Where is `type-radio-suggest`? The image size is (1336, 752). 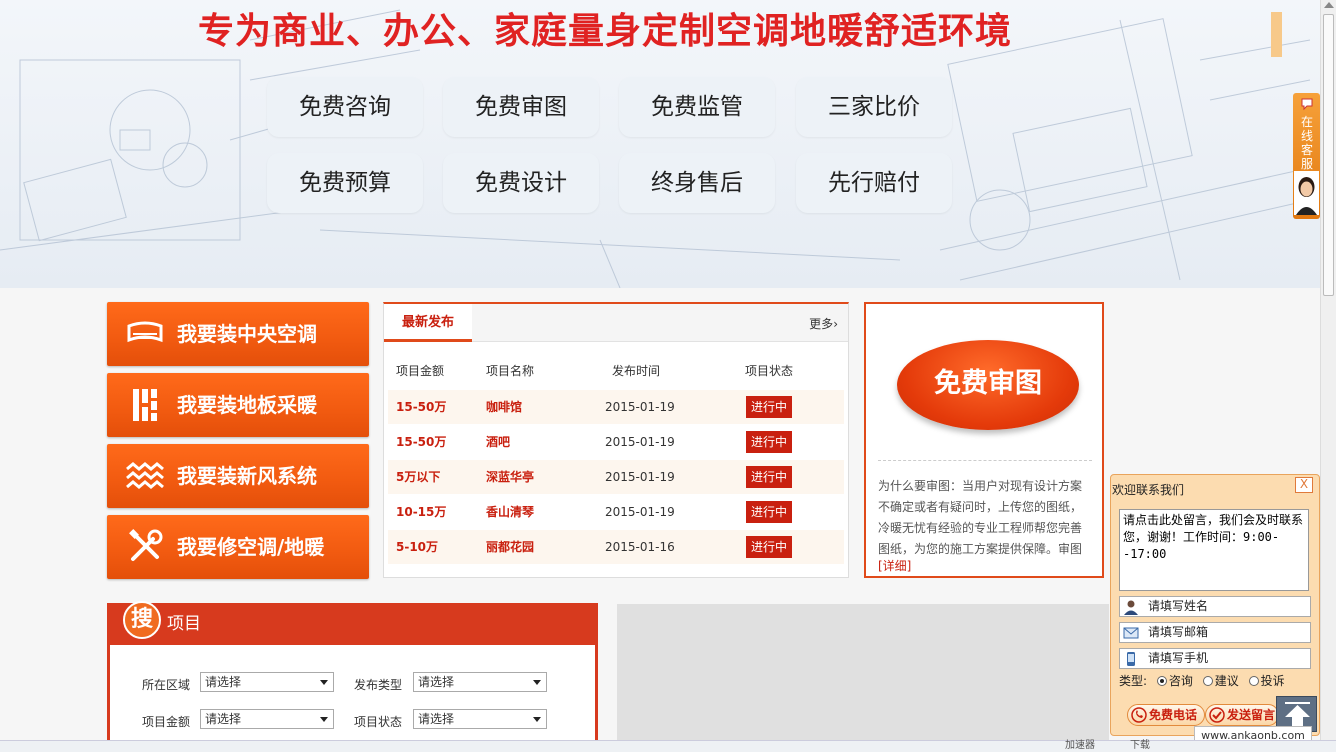 type-radio-suggest is located at coordinates (1207, 681).